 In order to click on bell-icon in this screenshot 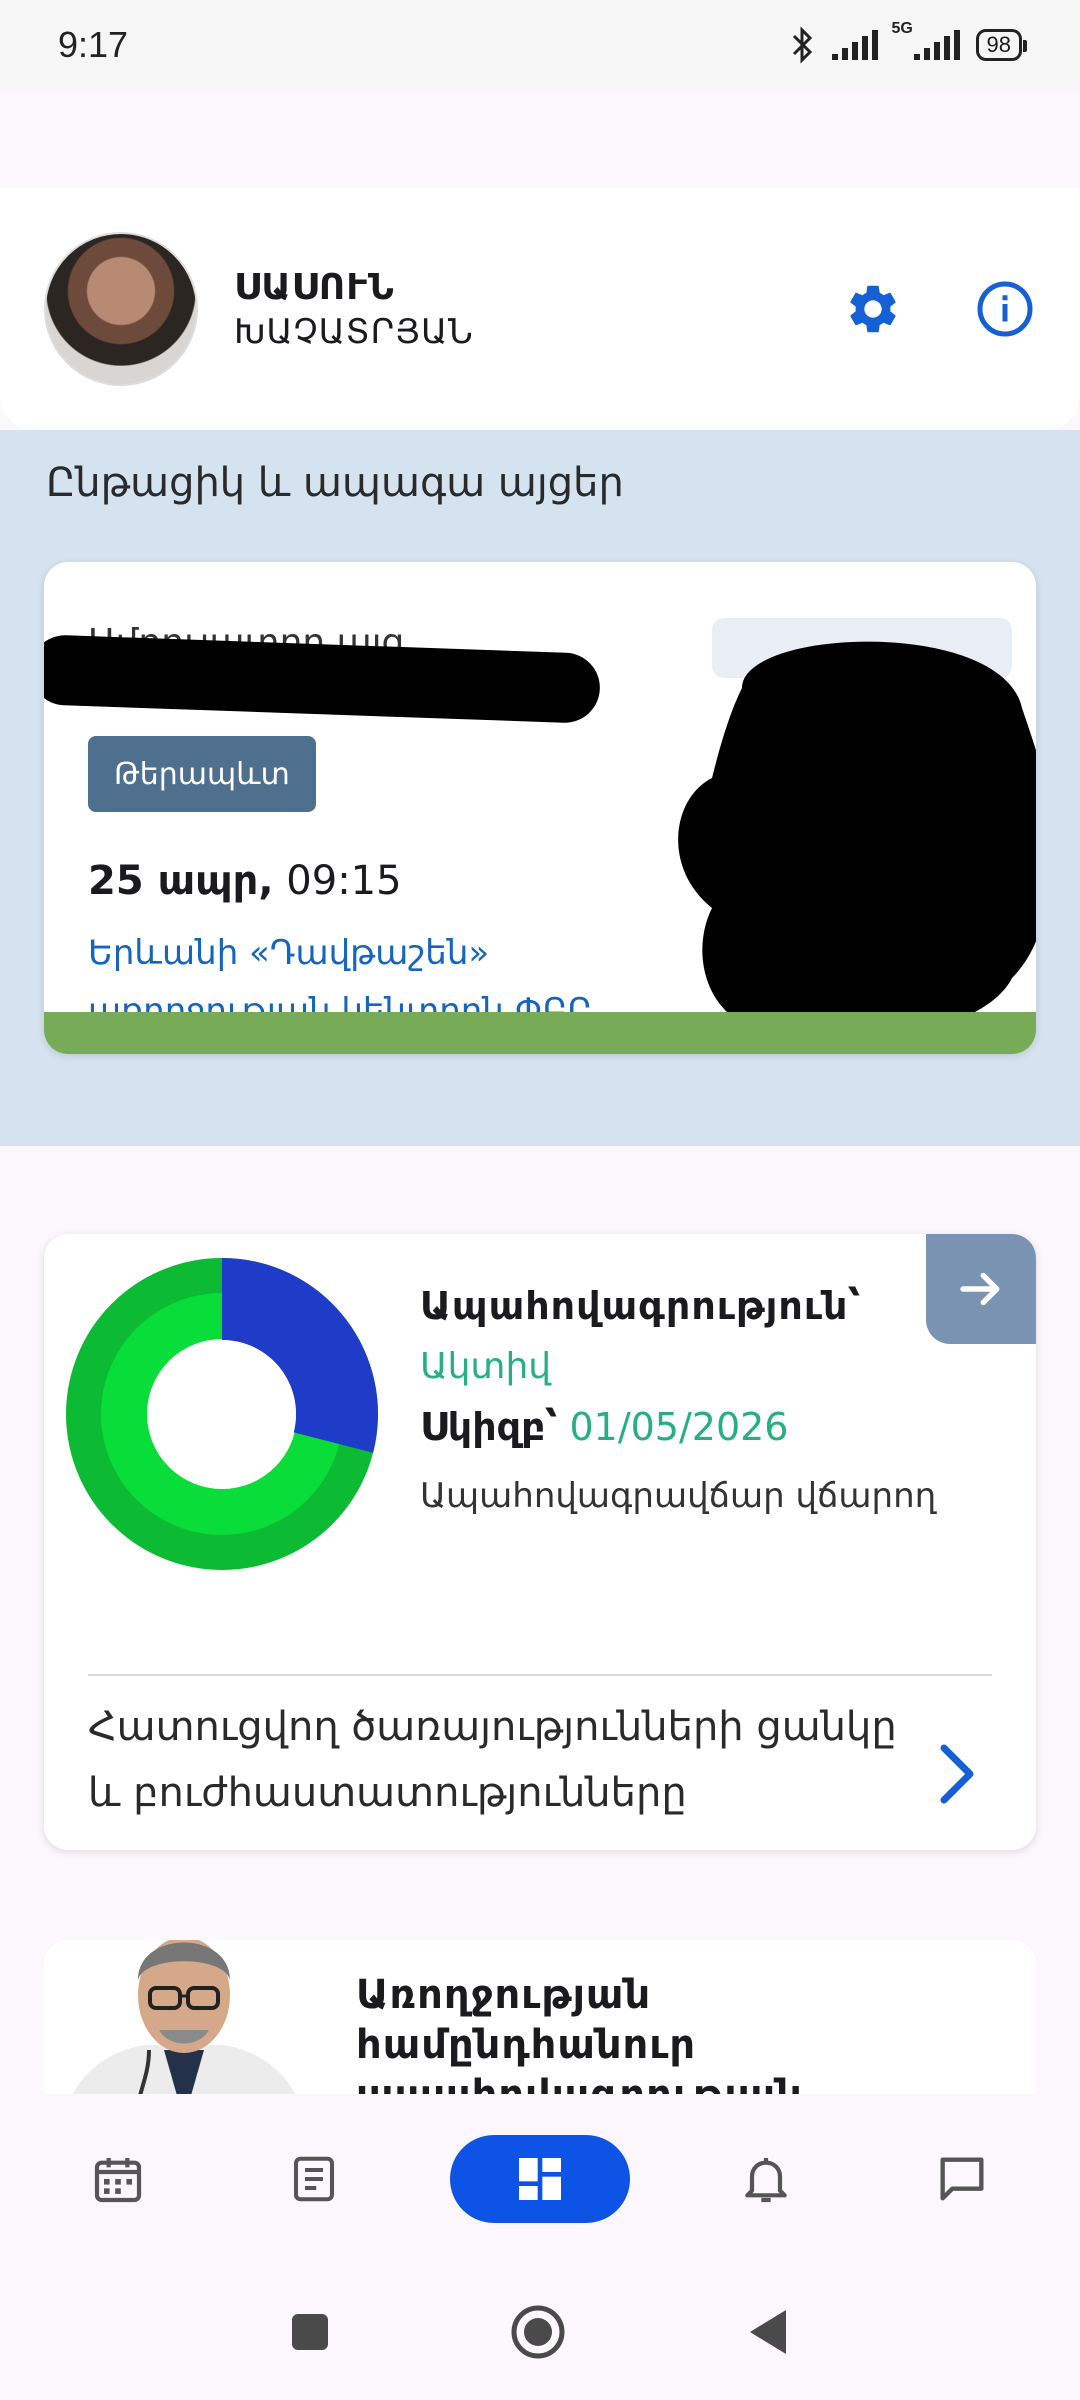, I will do `click(766, 2180)`.